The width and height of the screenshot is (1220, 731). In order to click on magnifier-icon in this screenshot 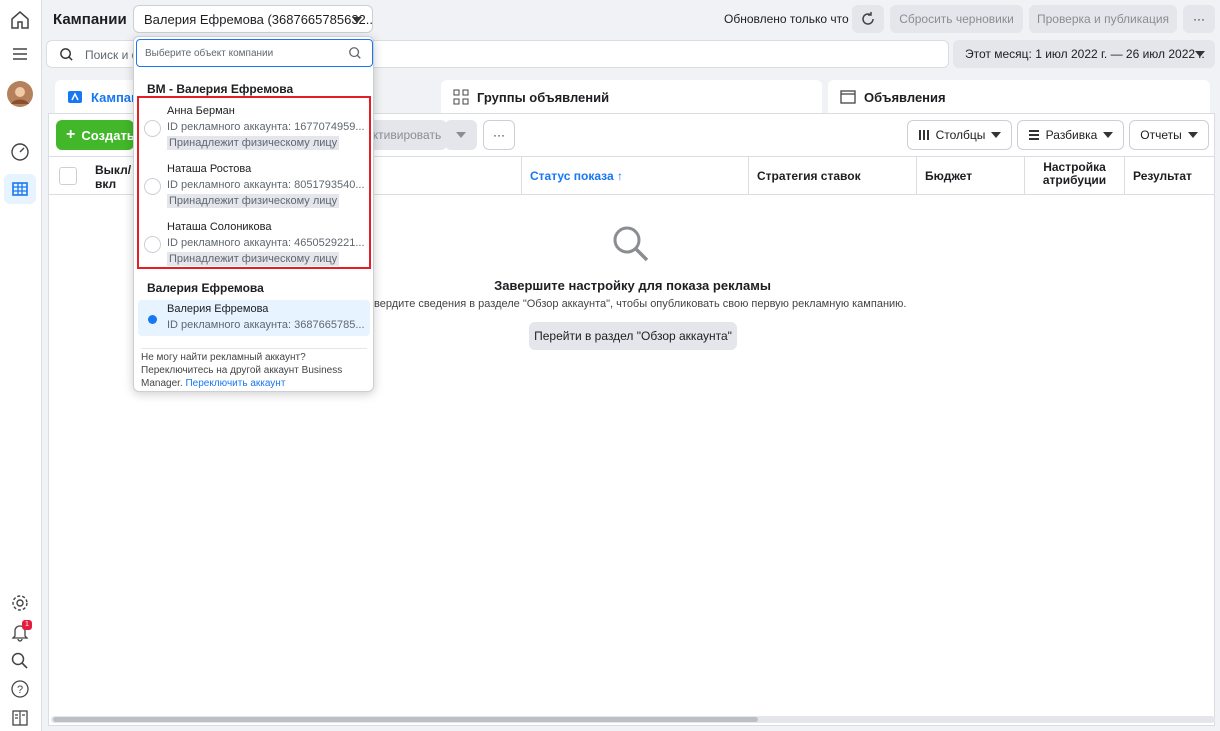, I will do `click(631, 244)`.